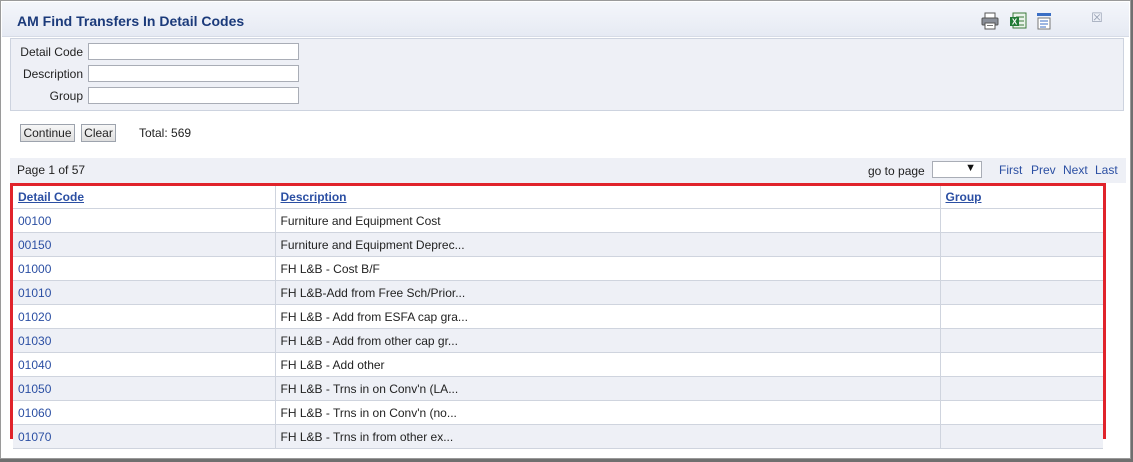  What do you see at coordinates (144, 197) in the screenshot?
I see `column-header-detail-code: Detail Code` at bounding box center [144, 197].